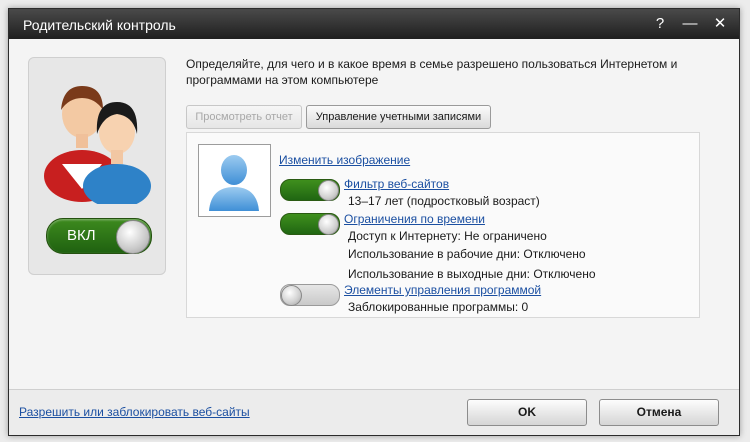 The image size is (750, 442). What do you see at coordinates (438, 307) in the screenshot?
I see `blocked-programs-text: Заблокированные программы: 0` at bounding box center [438, 307].